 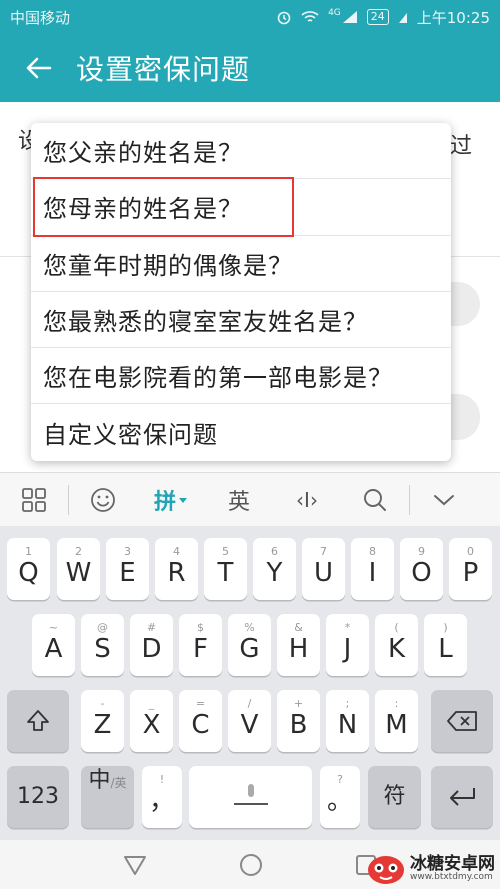 I want to click on menu-item-roommate-name: 您最熟悉的寝室室友姓名是？, so click(x=241, y=320).